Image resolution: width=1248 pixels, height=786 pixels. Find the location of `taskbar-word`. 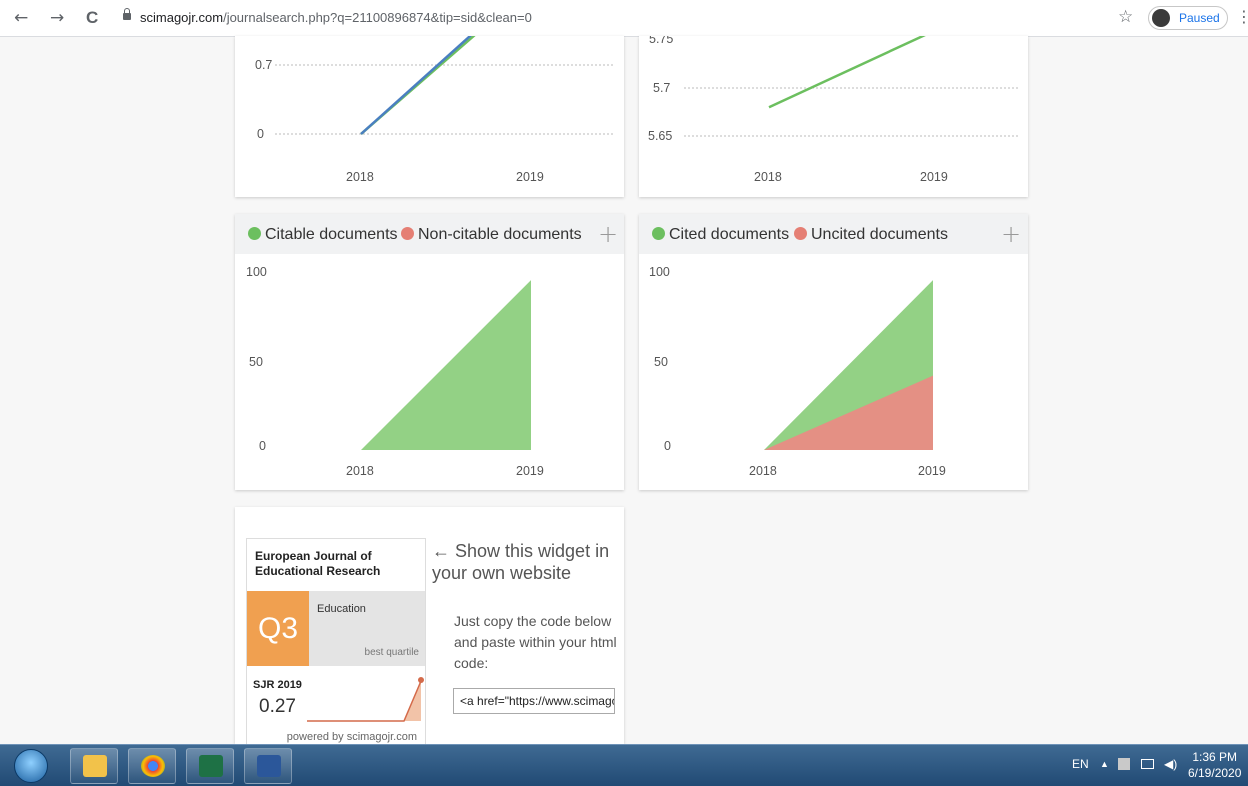

taskbar-word is located at coordinates (268, 766).